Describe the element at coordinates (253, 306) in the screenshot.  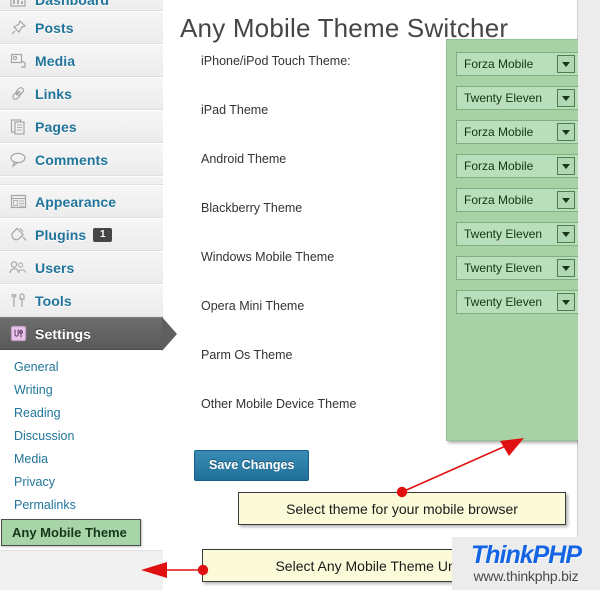
I see `theme-row-label: Opera Mini Theme` at that location.